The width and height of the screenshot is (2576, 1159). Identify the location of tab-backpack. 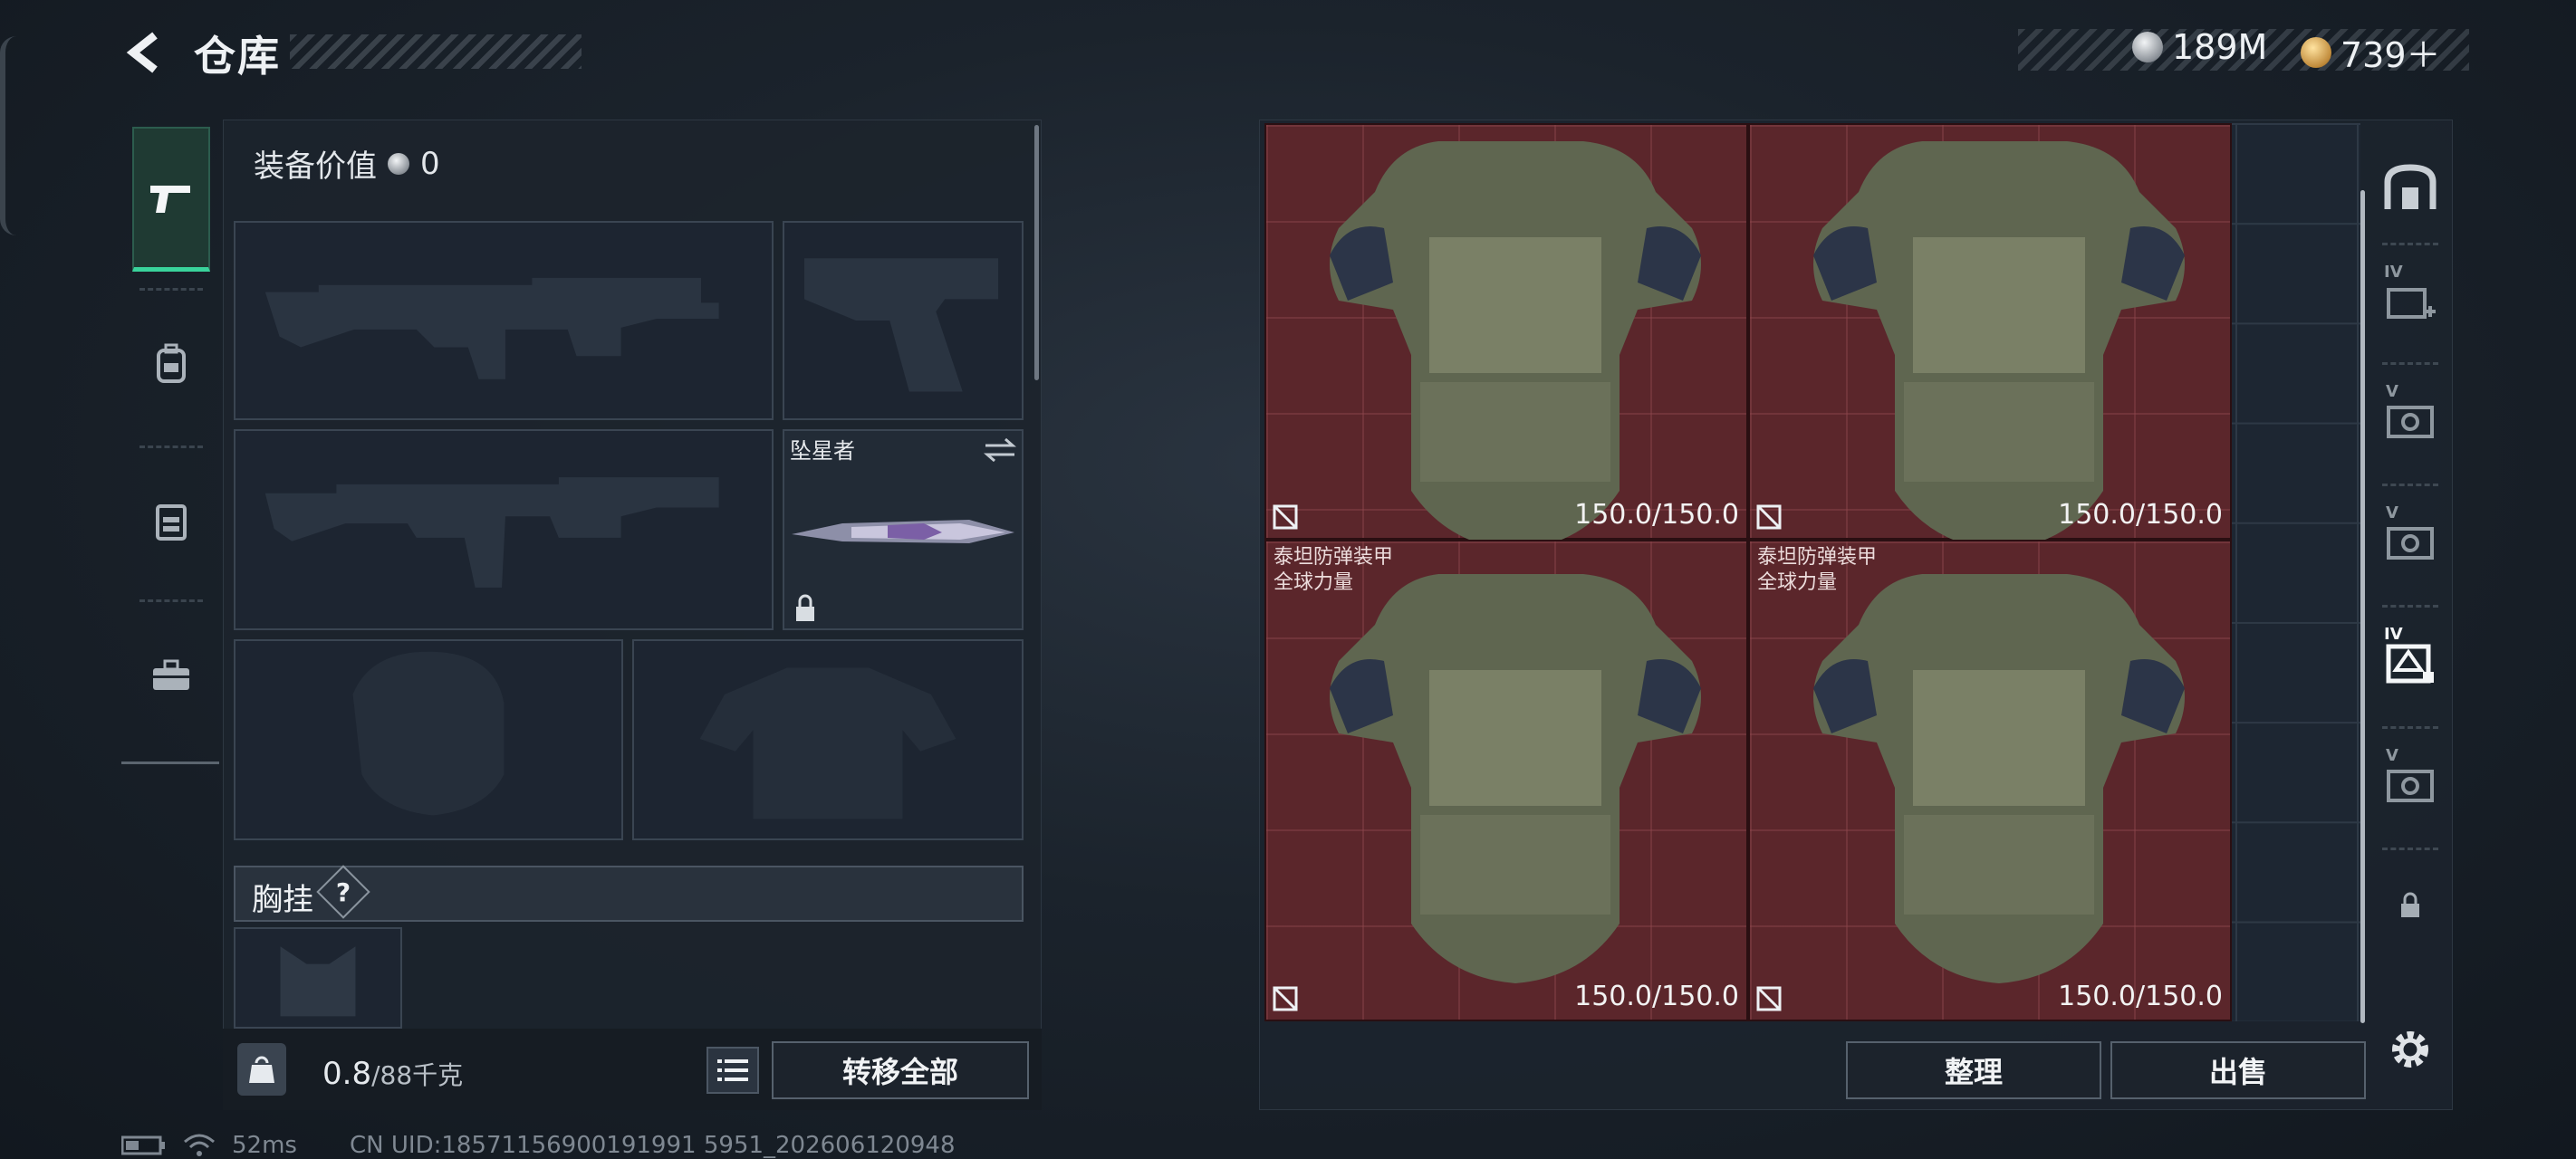
(171, 364).